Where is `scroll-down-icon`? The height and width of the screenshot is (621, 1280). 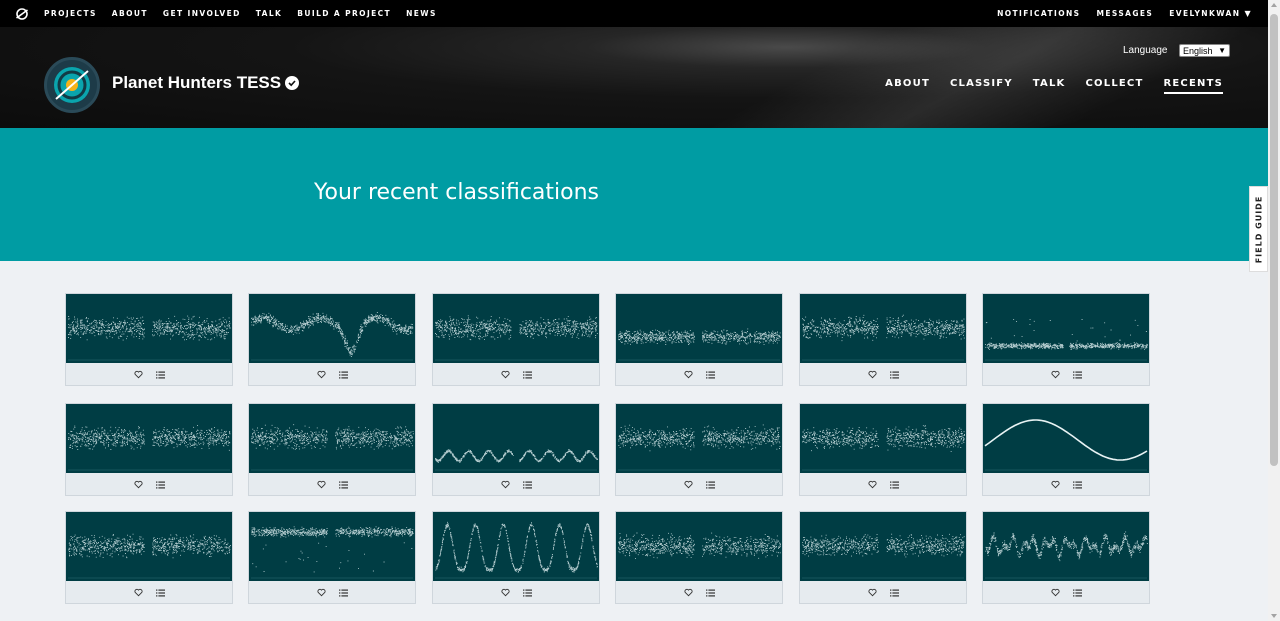
scroll-down-icon is located at coordinates (1274, 616).